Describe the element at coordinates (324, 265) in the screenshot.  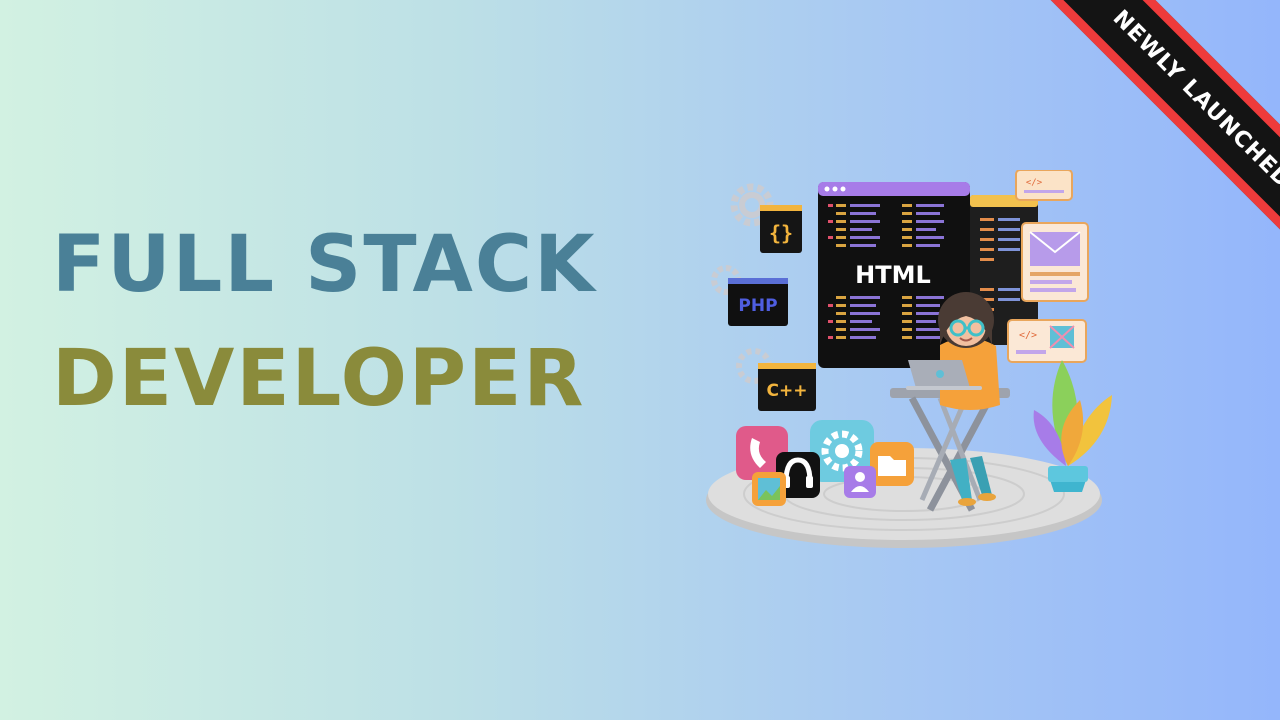
I see `title-line-1: FULL STACK` at that location.